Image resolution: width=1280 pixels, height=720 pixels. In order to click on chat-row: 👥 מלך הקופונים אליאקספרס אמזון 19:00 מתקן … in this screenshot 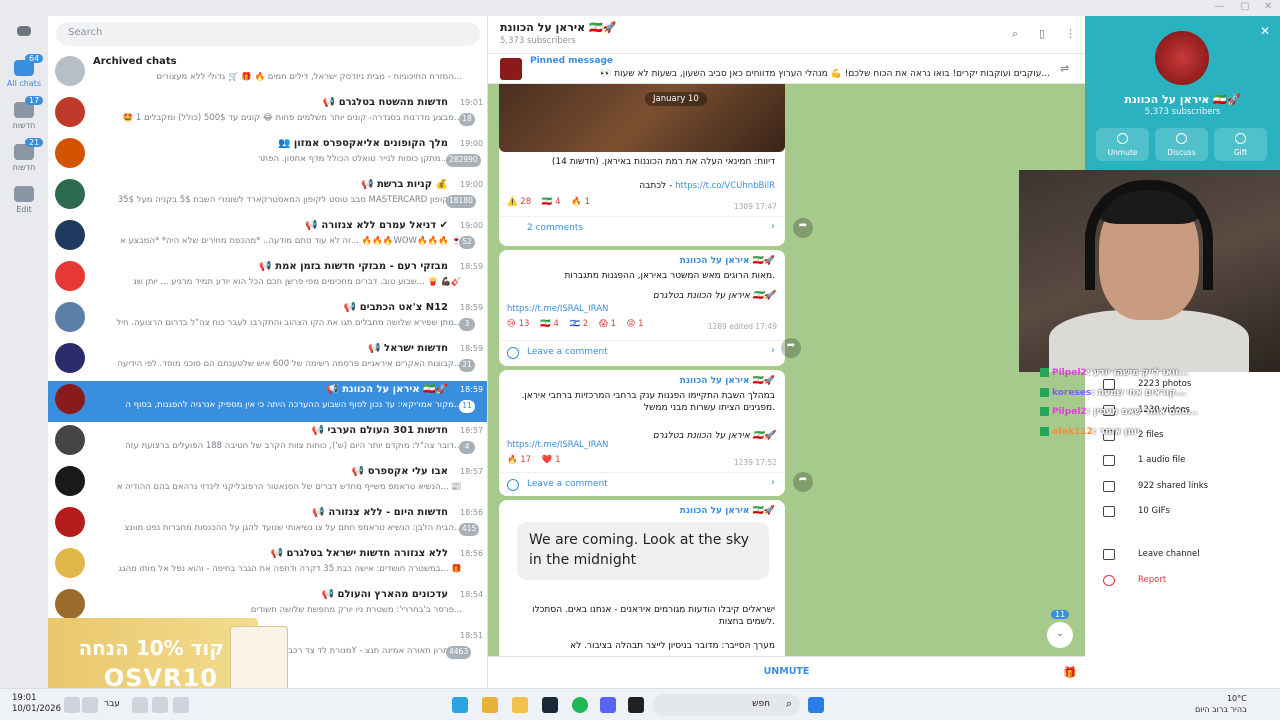, I will do `click(267, 155)`.